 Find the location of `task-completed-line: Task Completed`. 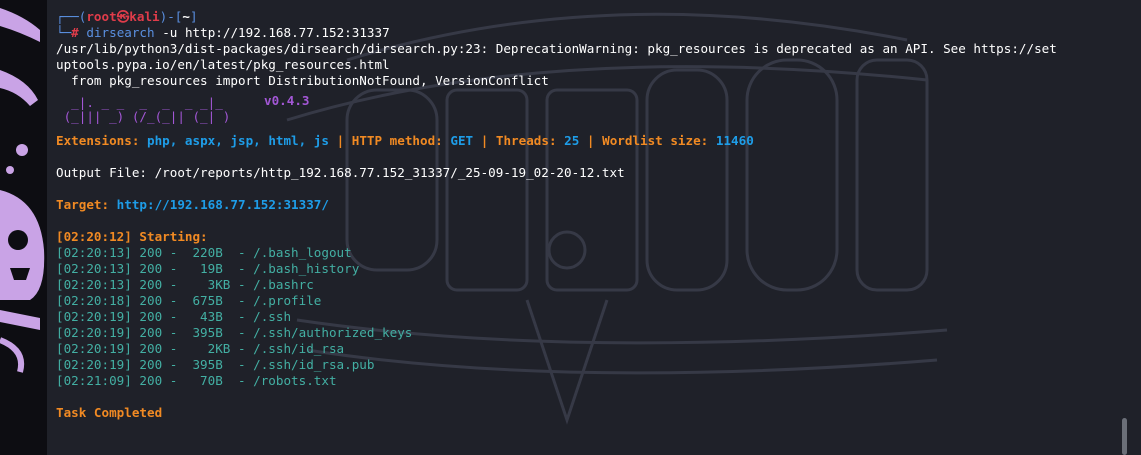

task-completed-line: Task Completed is located at coordinates (109, 412).